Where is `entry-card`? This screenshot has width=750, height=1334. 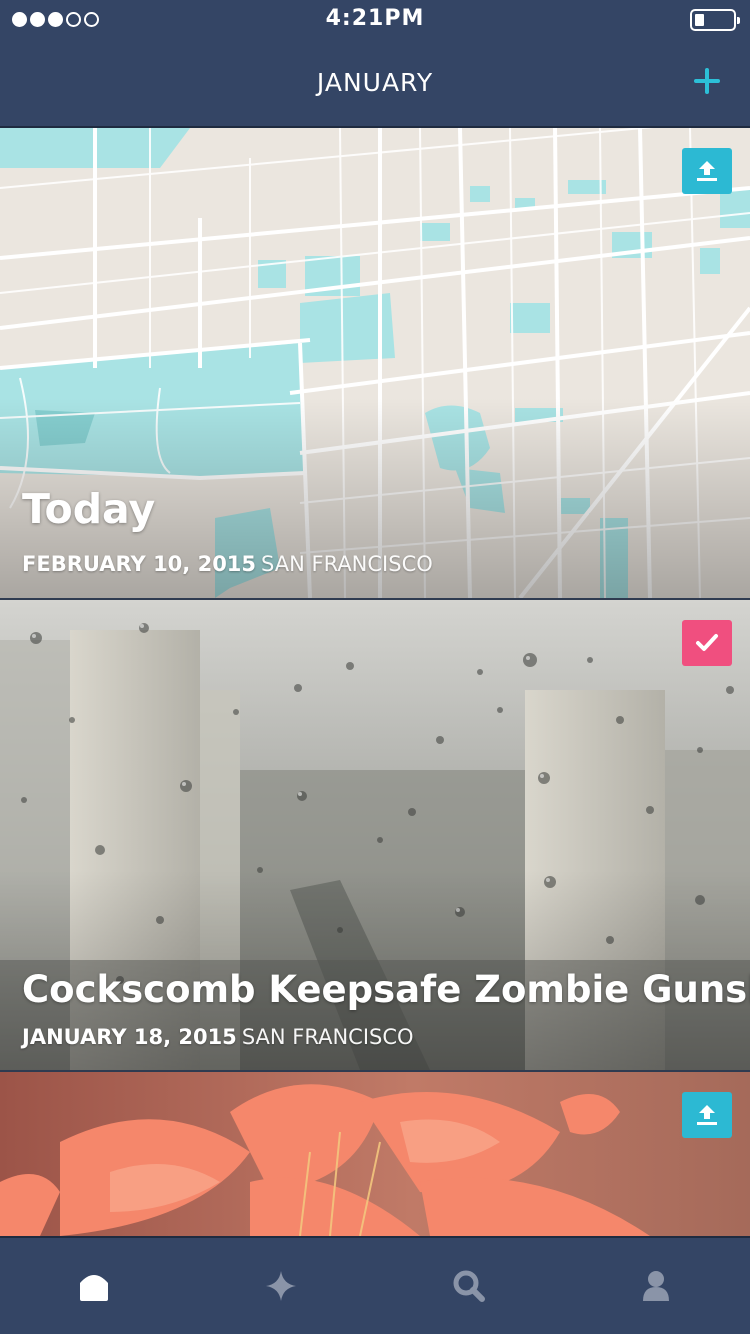 entry-card is located at coordinates (375, 1154).